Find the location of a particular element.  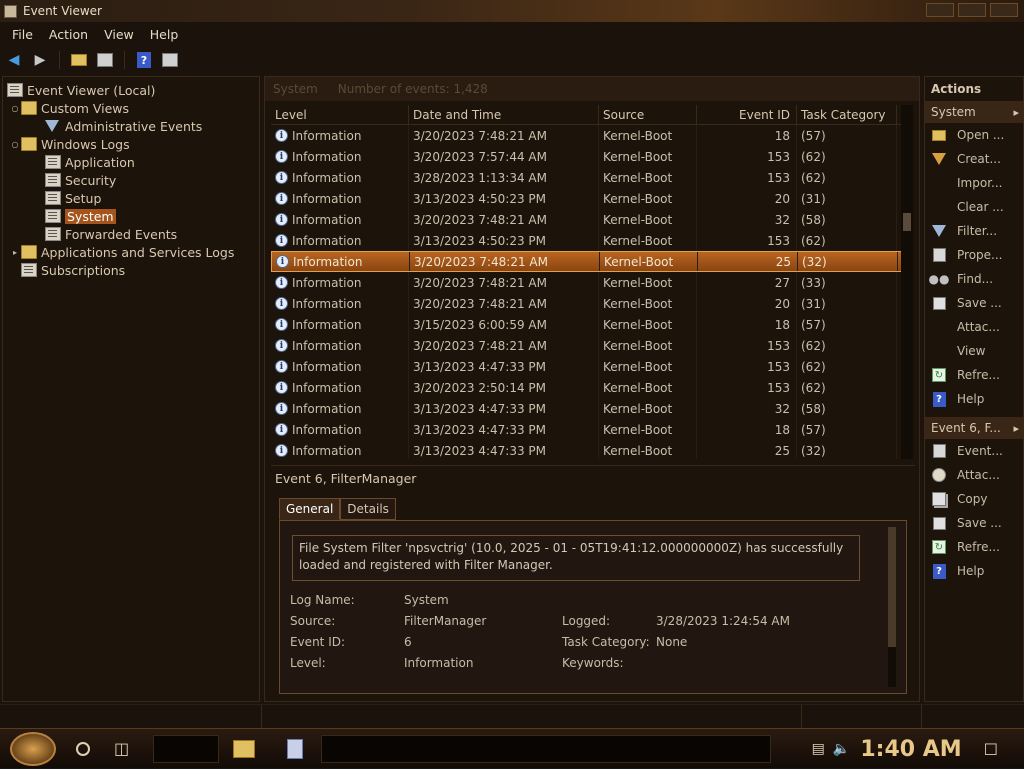

minimize-button is located at coordinates (940, 10).